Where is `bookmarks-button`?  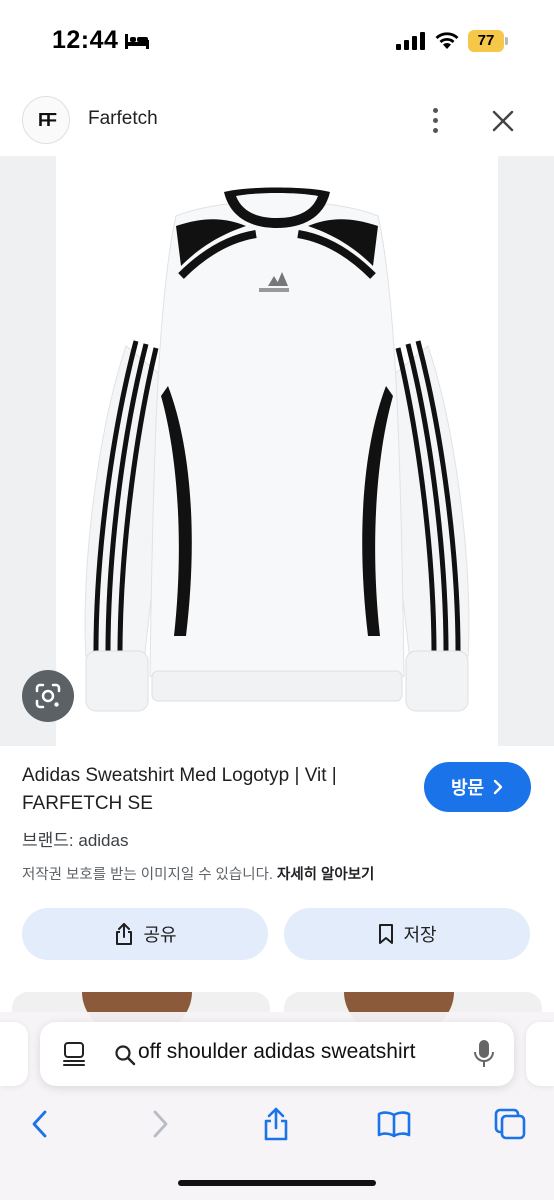 bookmarks-button is located at coordinates (394, 1124).